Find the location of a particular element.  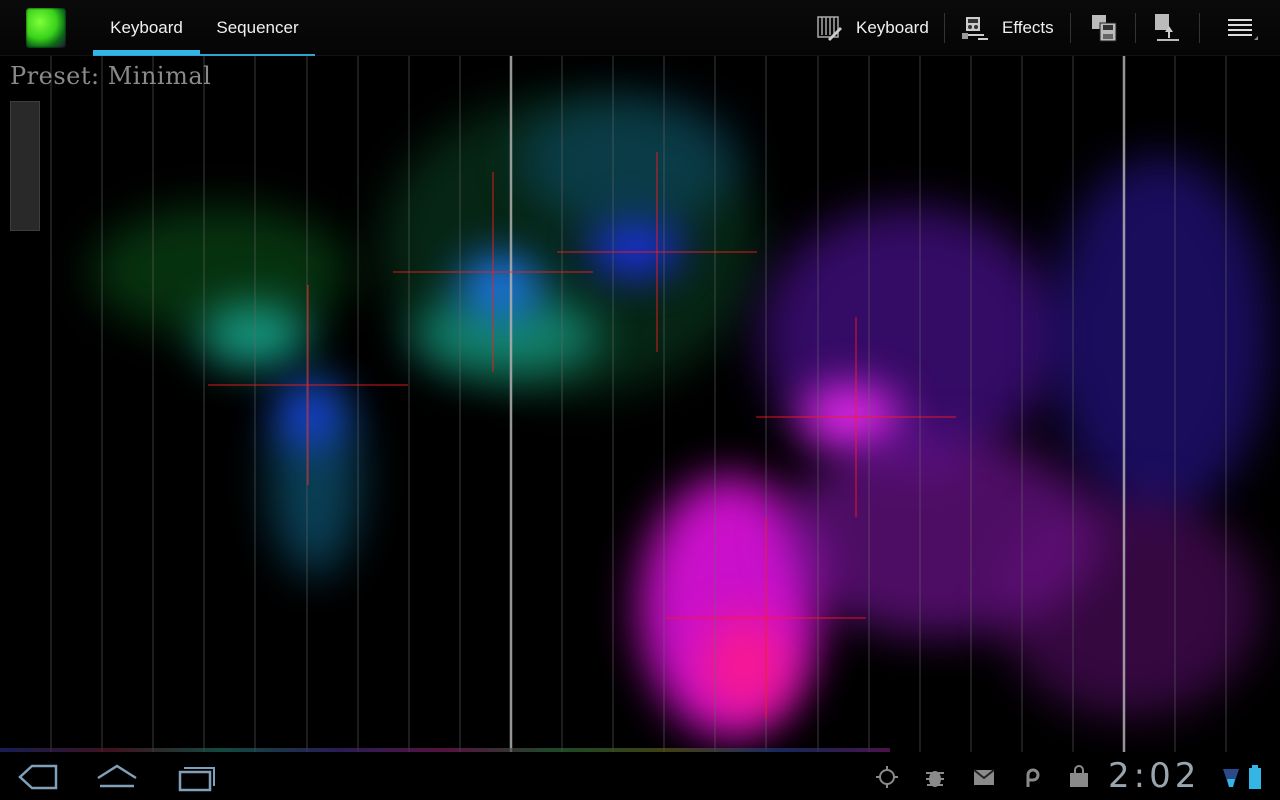

effects-icon is located at coordinates (975, 28).